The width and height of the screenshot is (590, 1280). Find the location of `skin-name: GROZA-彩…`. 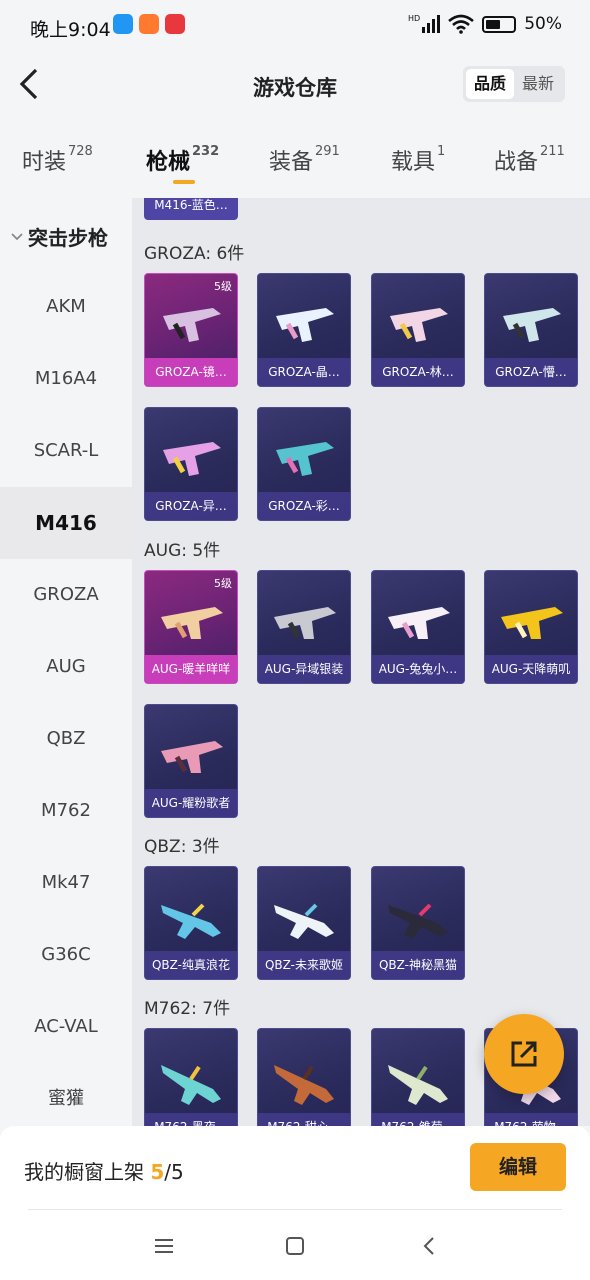

skin-name: GROZA-彩… is located at coordinates (304, 506).